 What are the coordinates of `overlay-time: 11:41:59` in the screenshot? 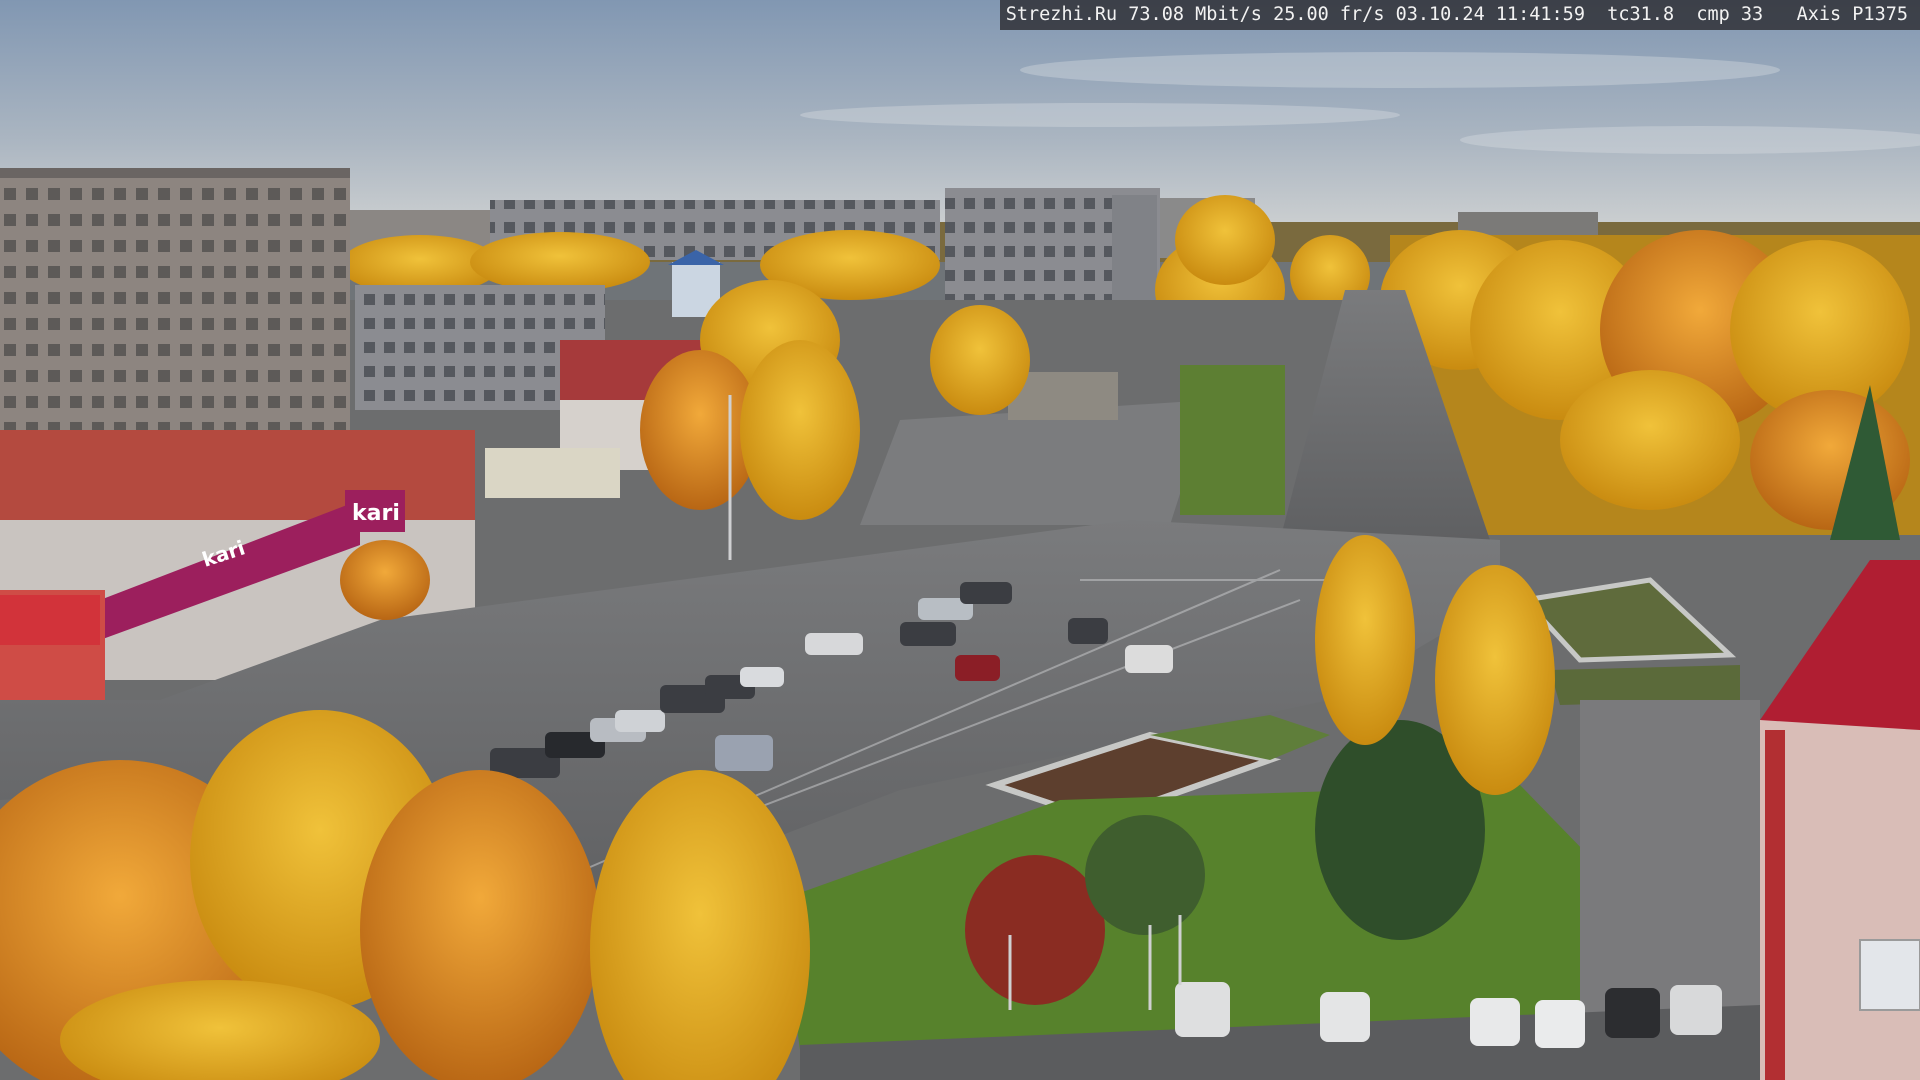 It's located at (1540, 14).